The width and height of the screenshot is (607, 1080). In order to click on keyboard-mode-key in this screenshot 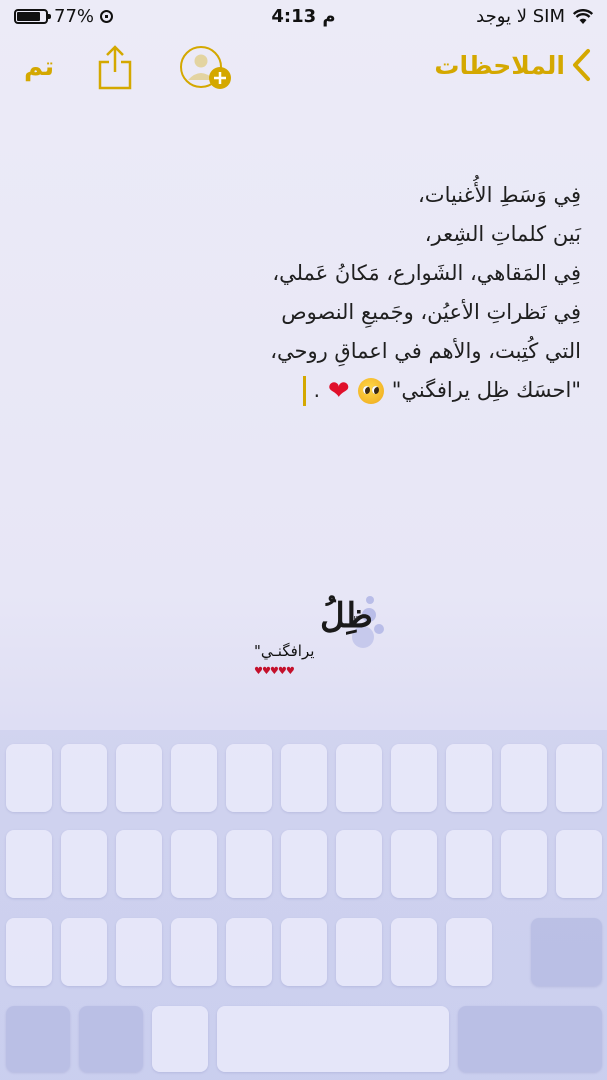, I will do `click(38, 1039)`.